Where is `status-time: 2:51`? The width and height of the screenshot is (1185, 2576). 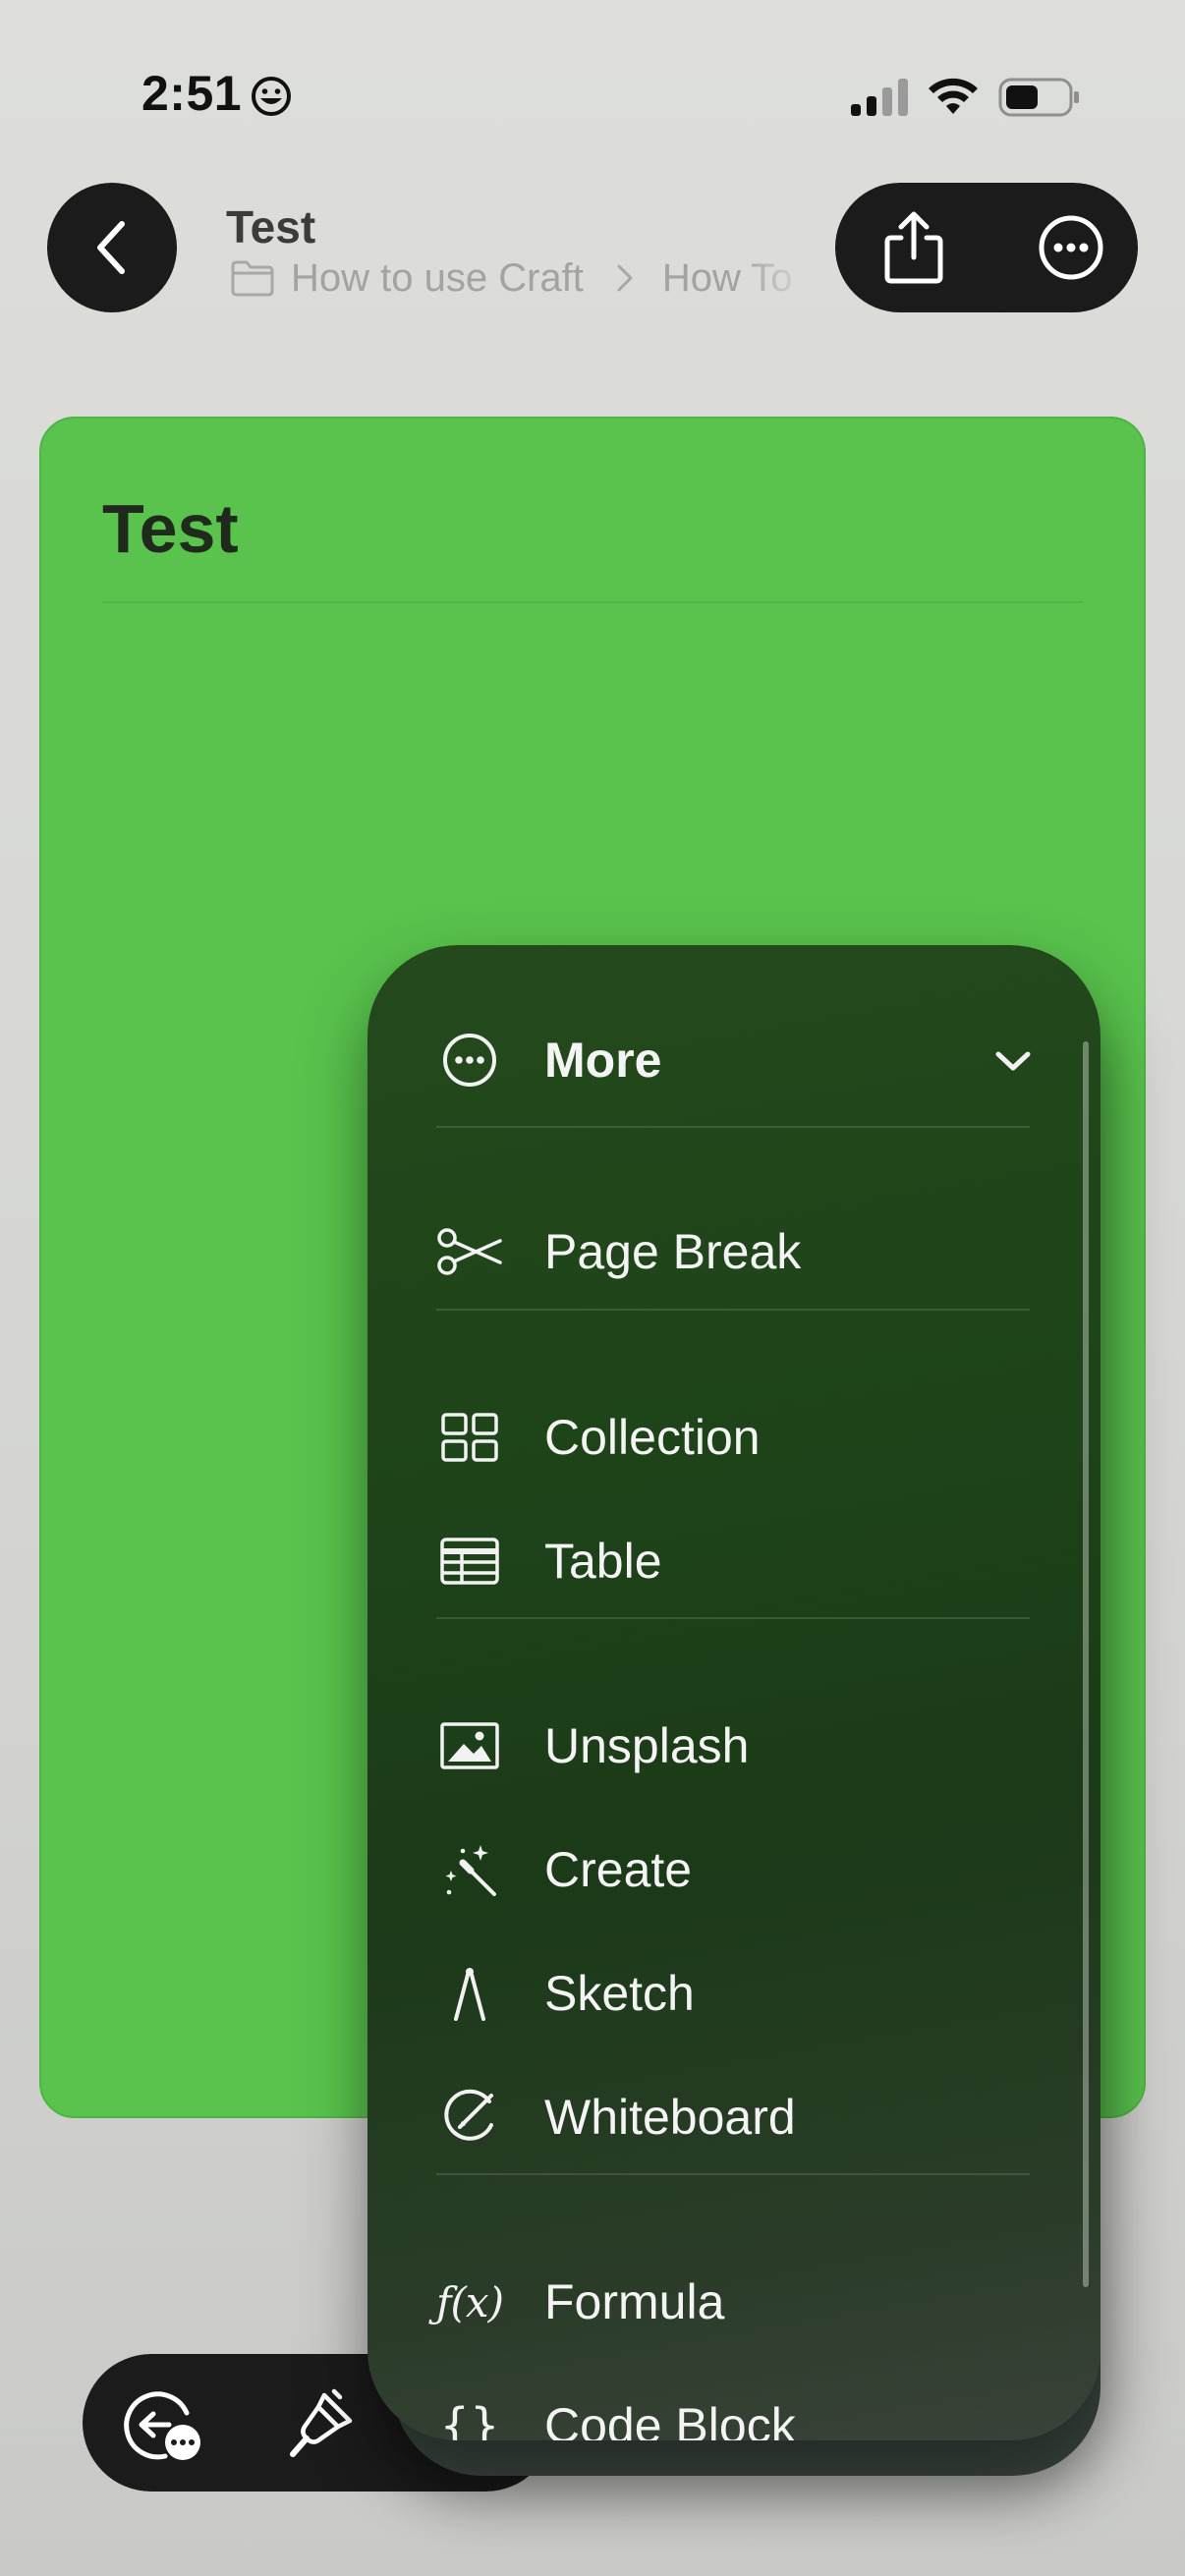 status-time: 2:51 is located at coordinates (192, 93).